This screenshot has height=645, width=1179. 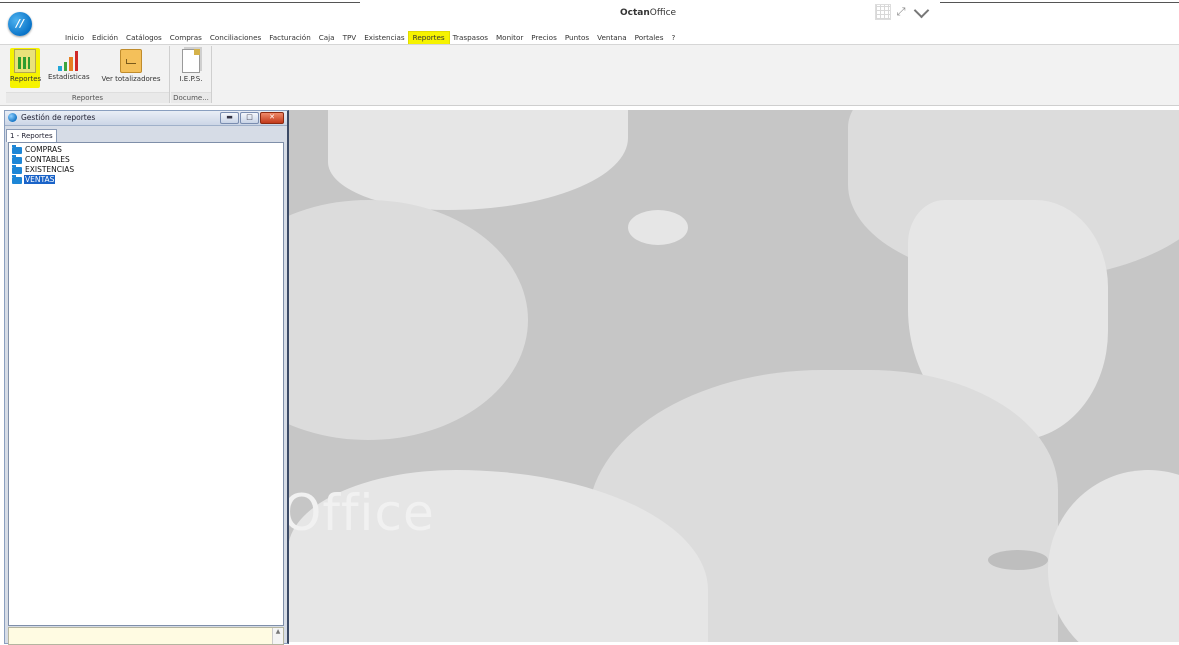 I want to click on title-rule-right, so click(x=1059, y=2).